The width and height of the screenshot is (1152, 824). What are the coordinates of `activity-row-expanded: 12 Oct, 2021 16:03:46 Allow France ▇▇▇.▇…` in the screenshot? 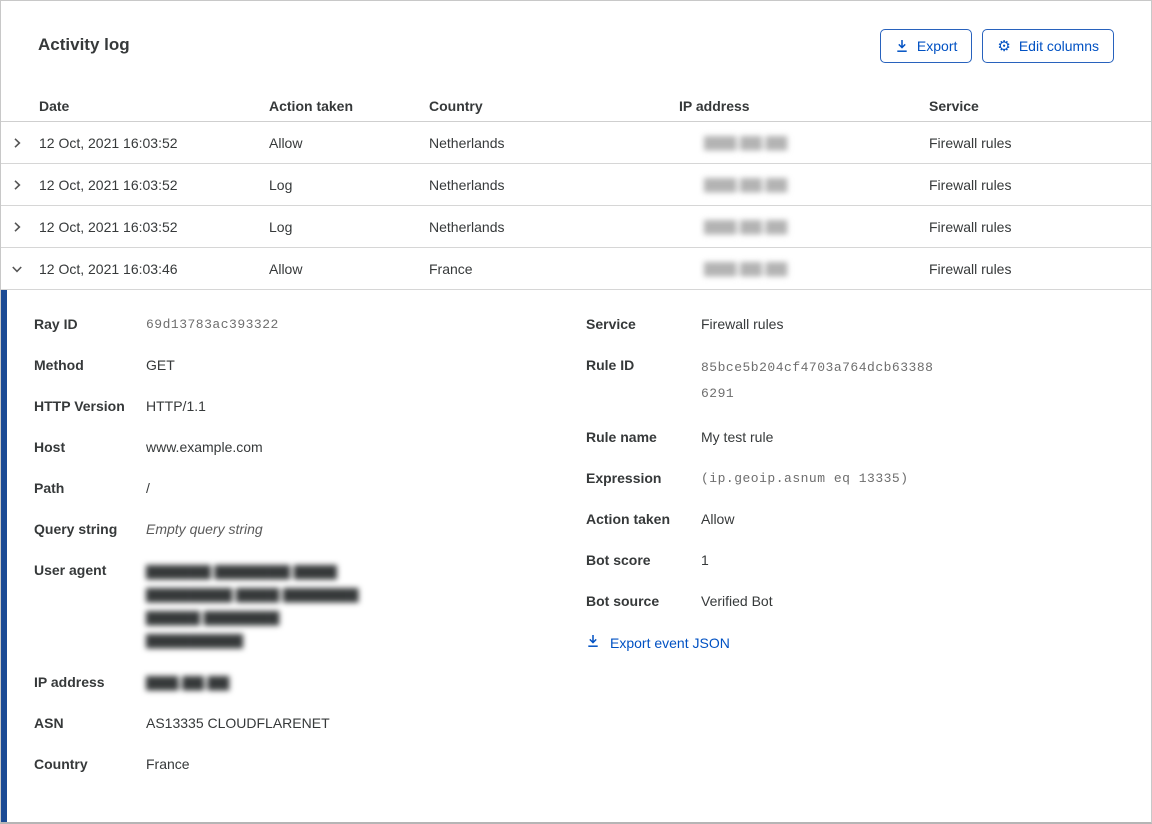 It's located at (576, 269).